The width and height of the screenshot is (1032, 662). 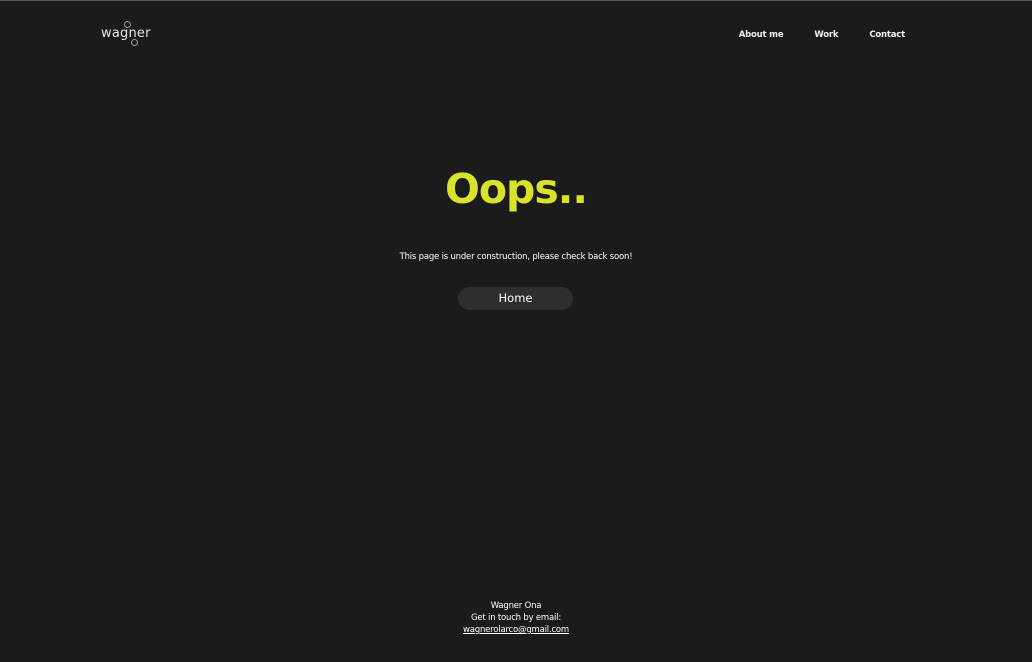 What do you see at coordinates (887, 35) in the screenshot?
I see `nav-item-contact: Contact` at bounding box center [887, 35].